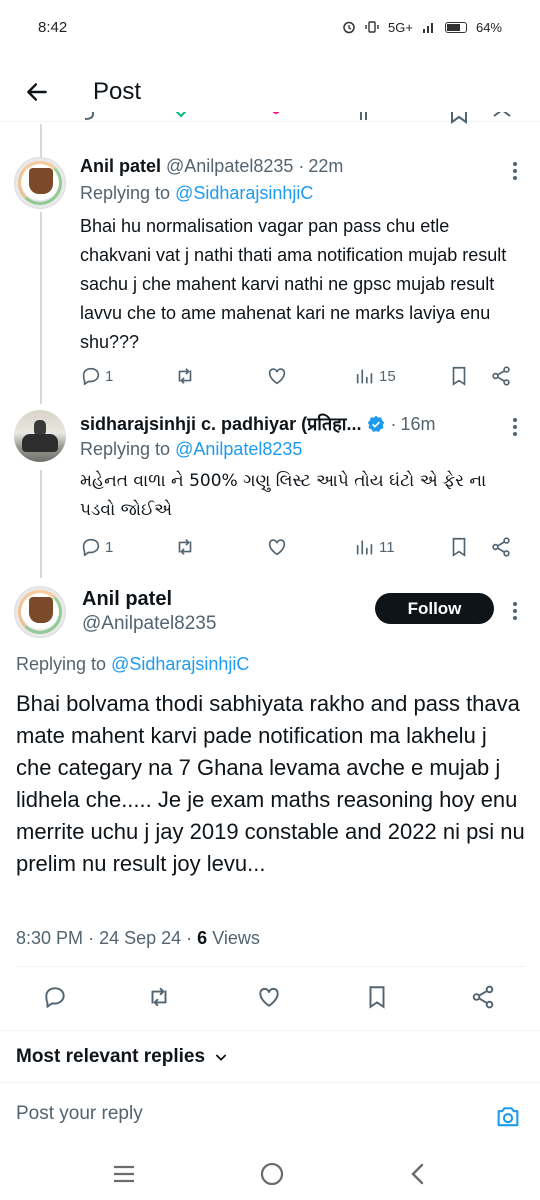  Describe the element at coordinates (374, 547) in the screenshot. I see `views-button: 11` at that location.